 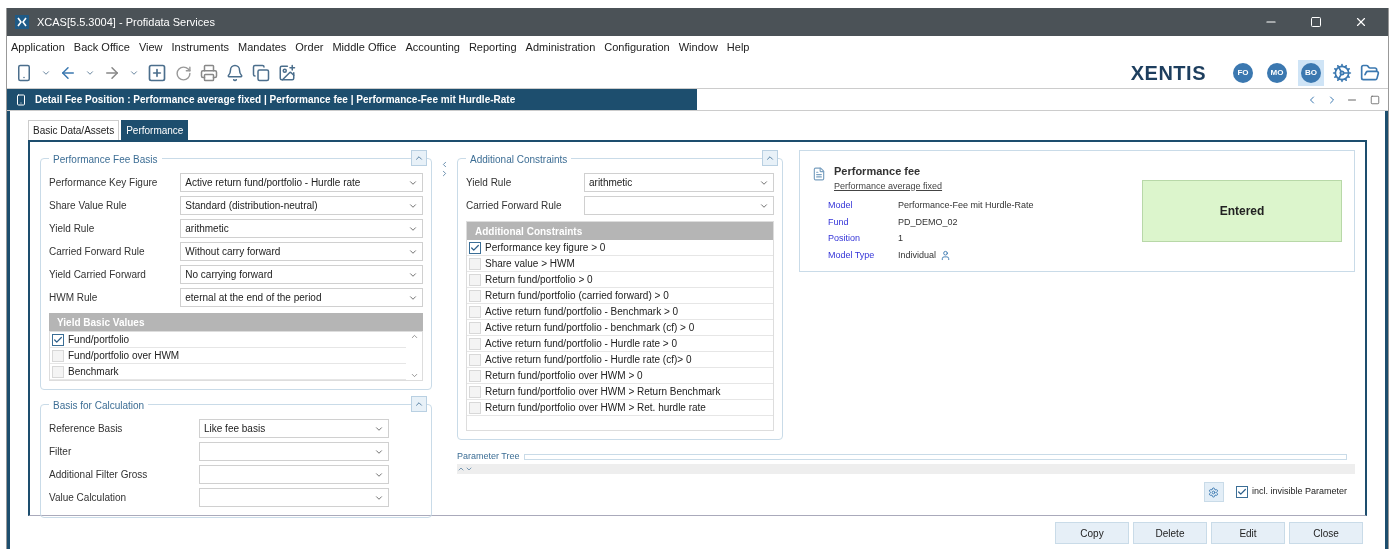 I want to click on field-label: Value Calculation, so click(x=88, y=498).